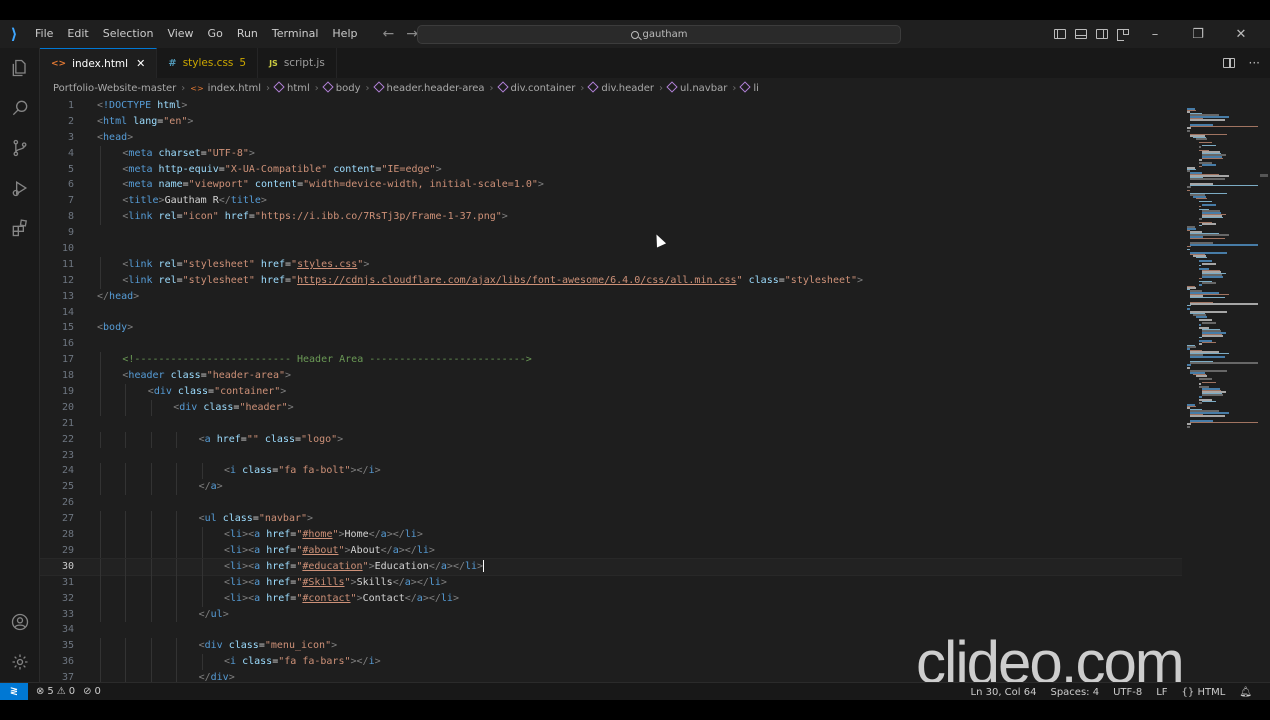 The height and width of the screenshot is (720, 1270). Describe the element at coordinates (611, 376) in the screenshot. I see `code-line: 18 <header class="header-area">` at that location.